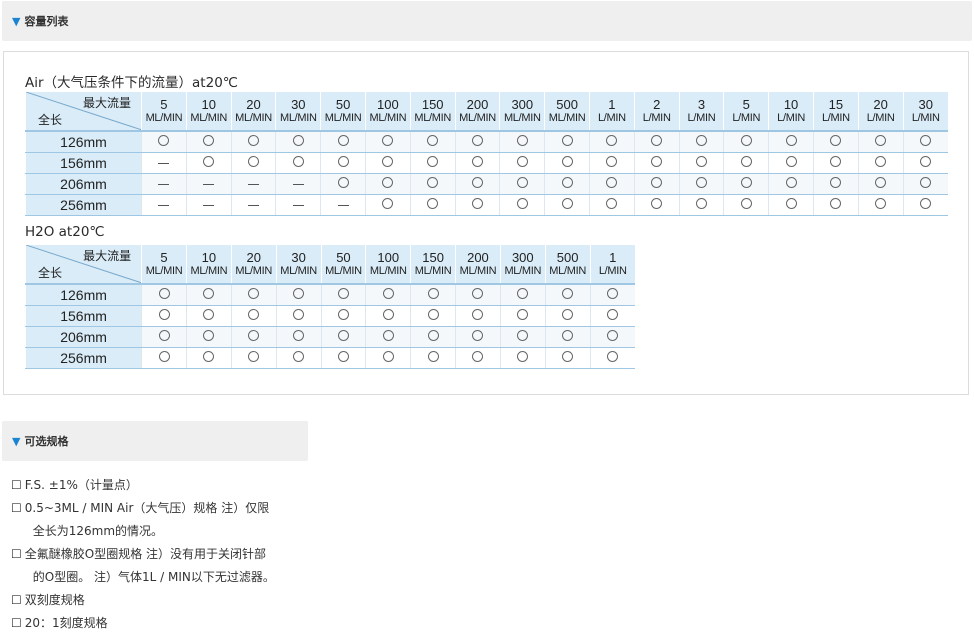  I want to click on column-header: 200 ML/MIN, so click(478, 265).